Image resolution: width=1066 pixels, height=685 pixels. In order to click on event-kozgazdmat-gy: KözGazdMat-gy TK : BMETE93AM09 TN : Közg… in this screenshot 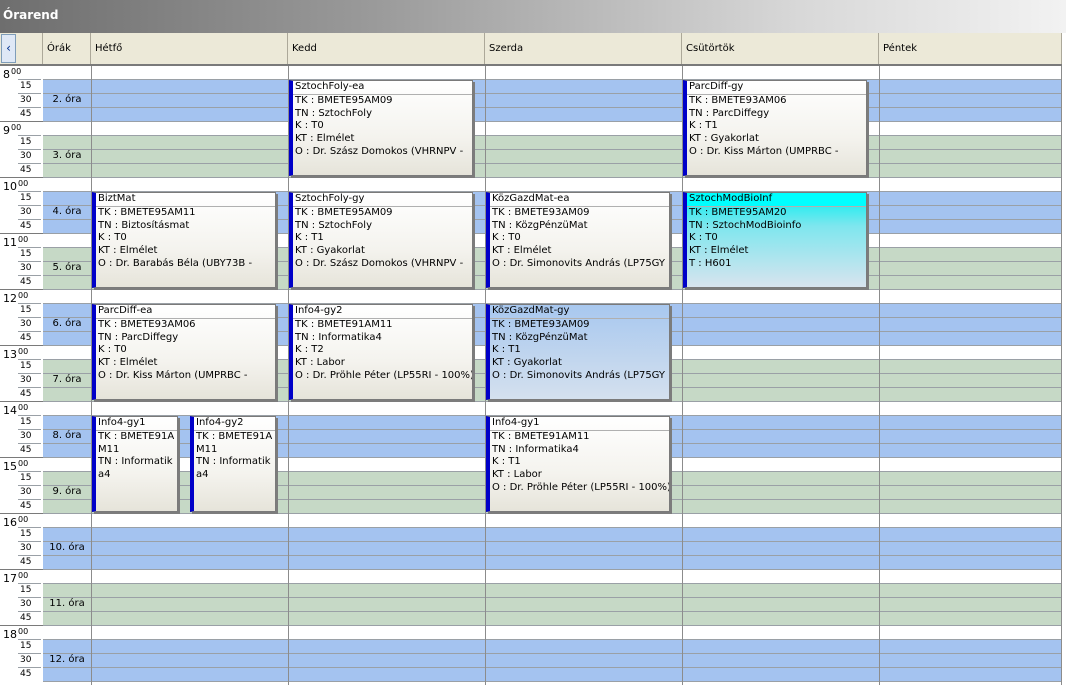, I will do `click(578, 352)`.